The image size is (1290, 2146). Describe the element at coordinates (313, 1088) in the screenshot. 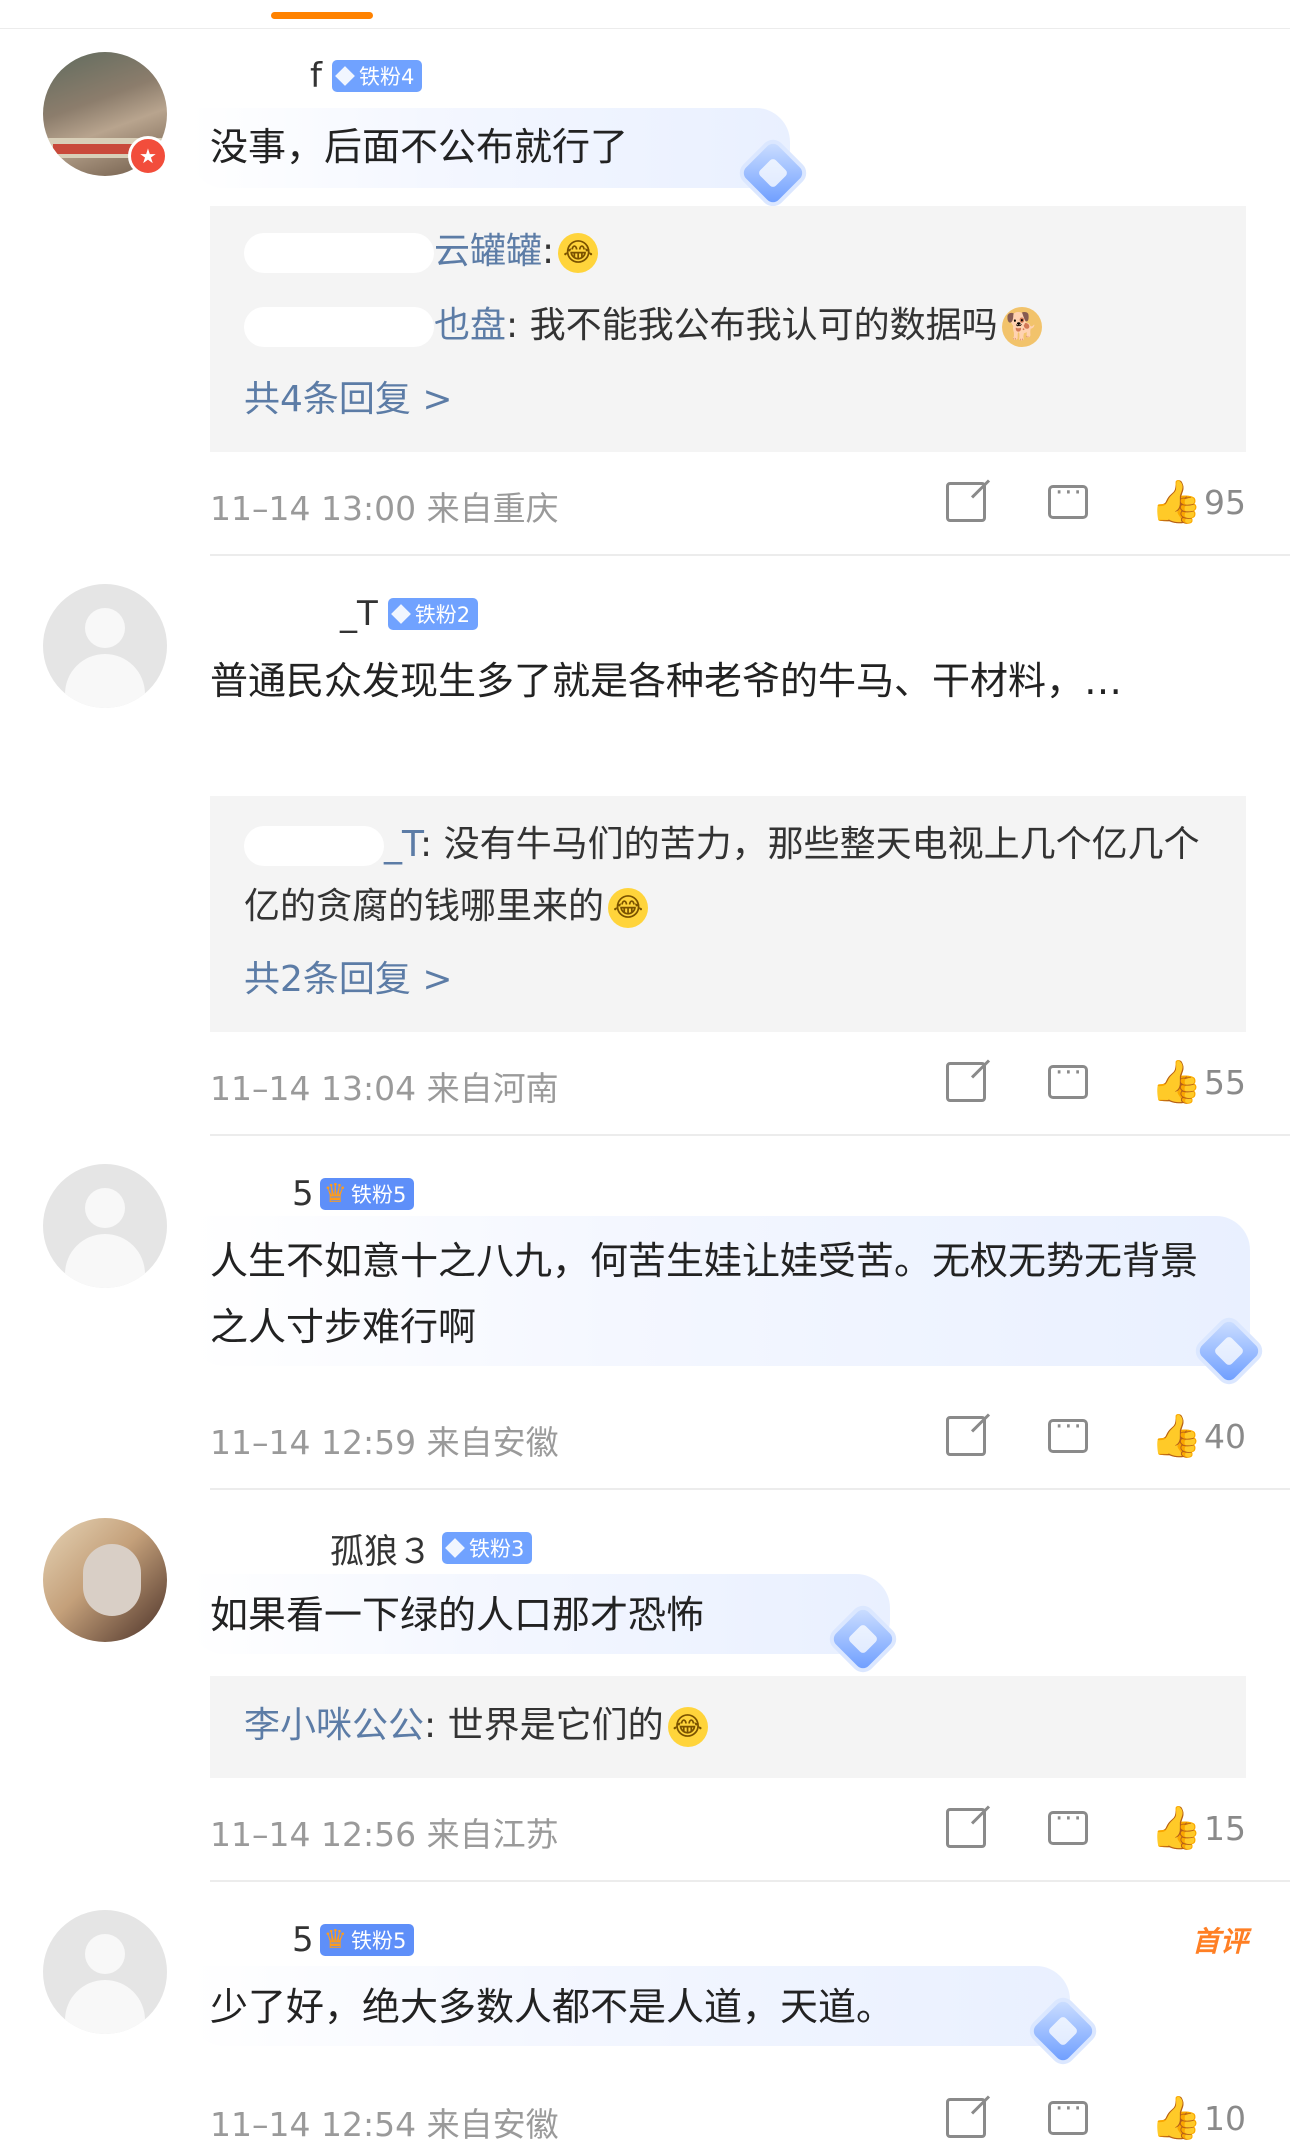

I see `timestamp: 11–14 13:04` at that location.